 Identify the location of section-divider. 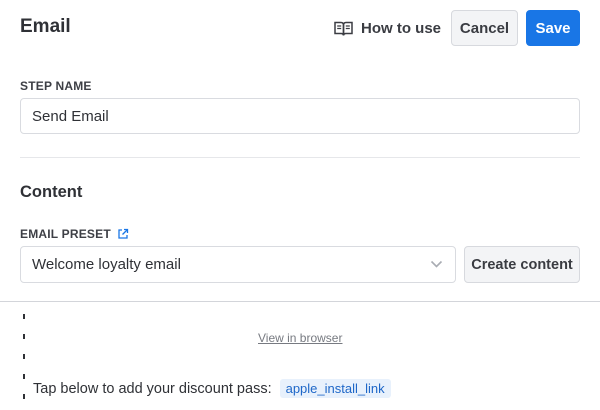
(300, 157).